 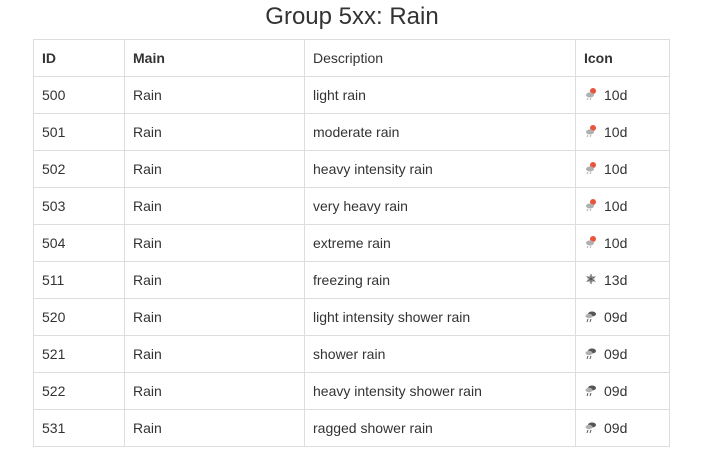 I want to click on cell-description: heavy intensity rain, so click(x=440, y=169).